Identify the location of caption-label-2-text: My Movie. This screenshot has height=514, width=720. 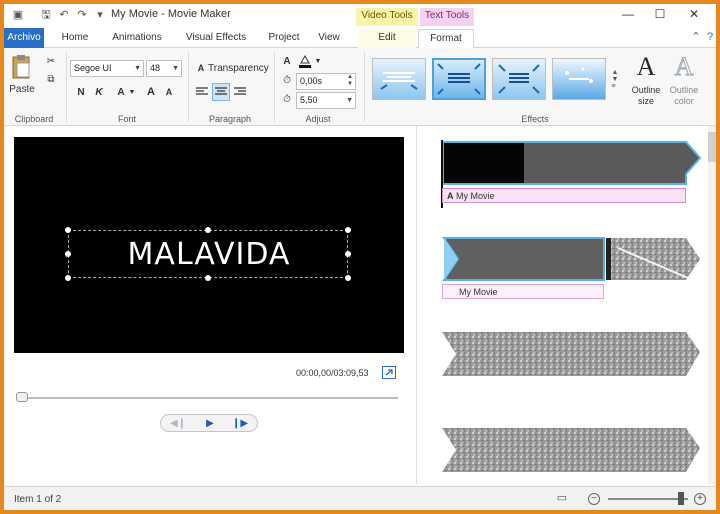
(478, 292).